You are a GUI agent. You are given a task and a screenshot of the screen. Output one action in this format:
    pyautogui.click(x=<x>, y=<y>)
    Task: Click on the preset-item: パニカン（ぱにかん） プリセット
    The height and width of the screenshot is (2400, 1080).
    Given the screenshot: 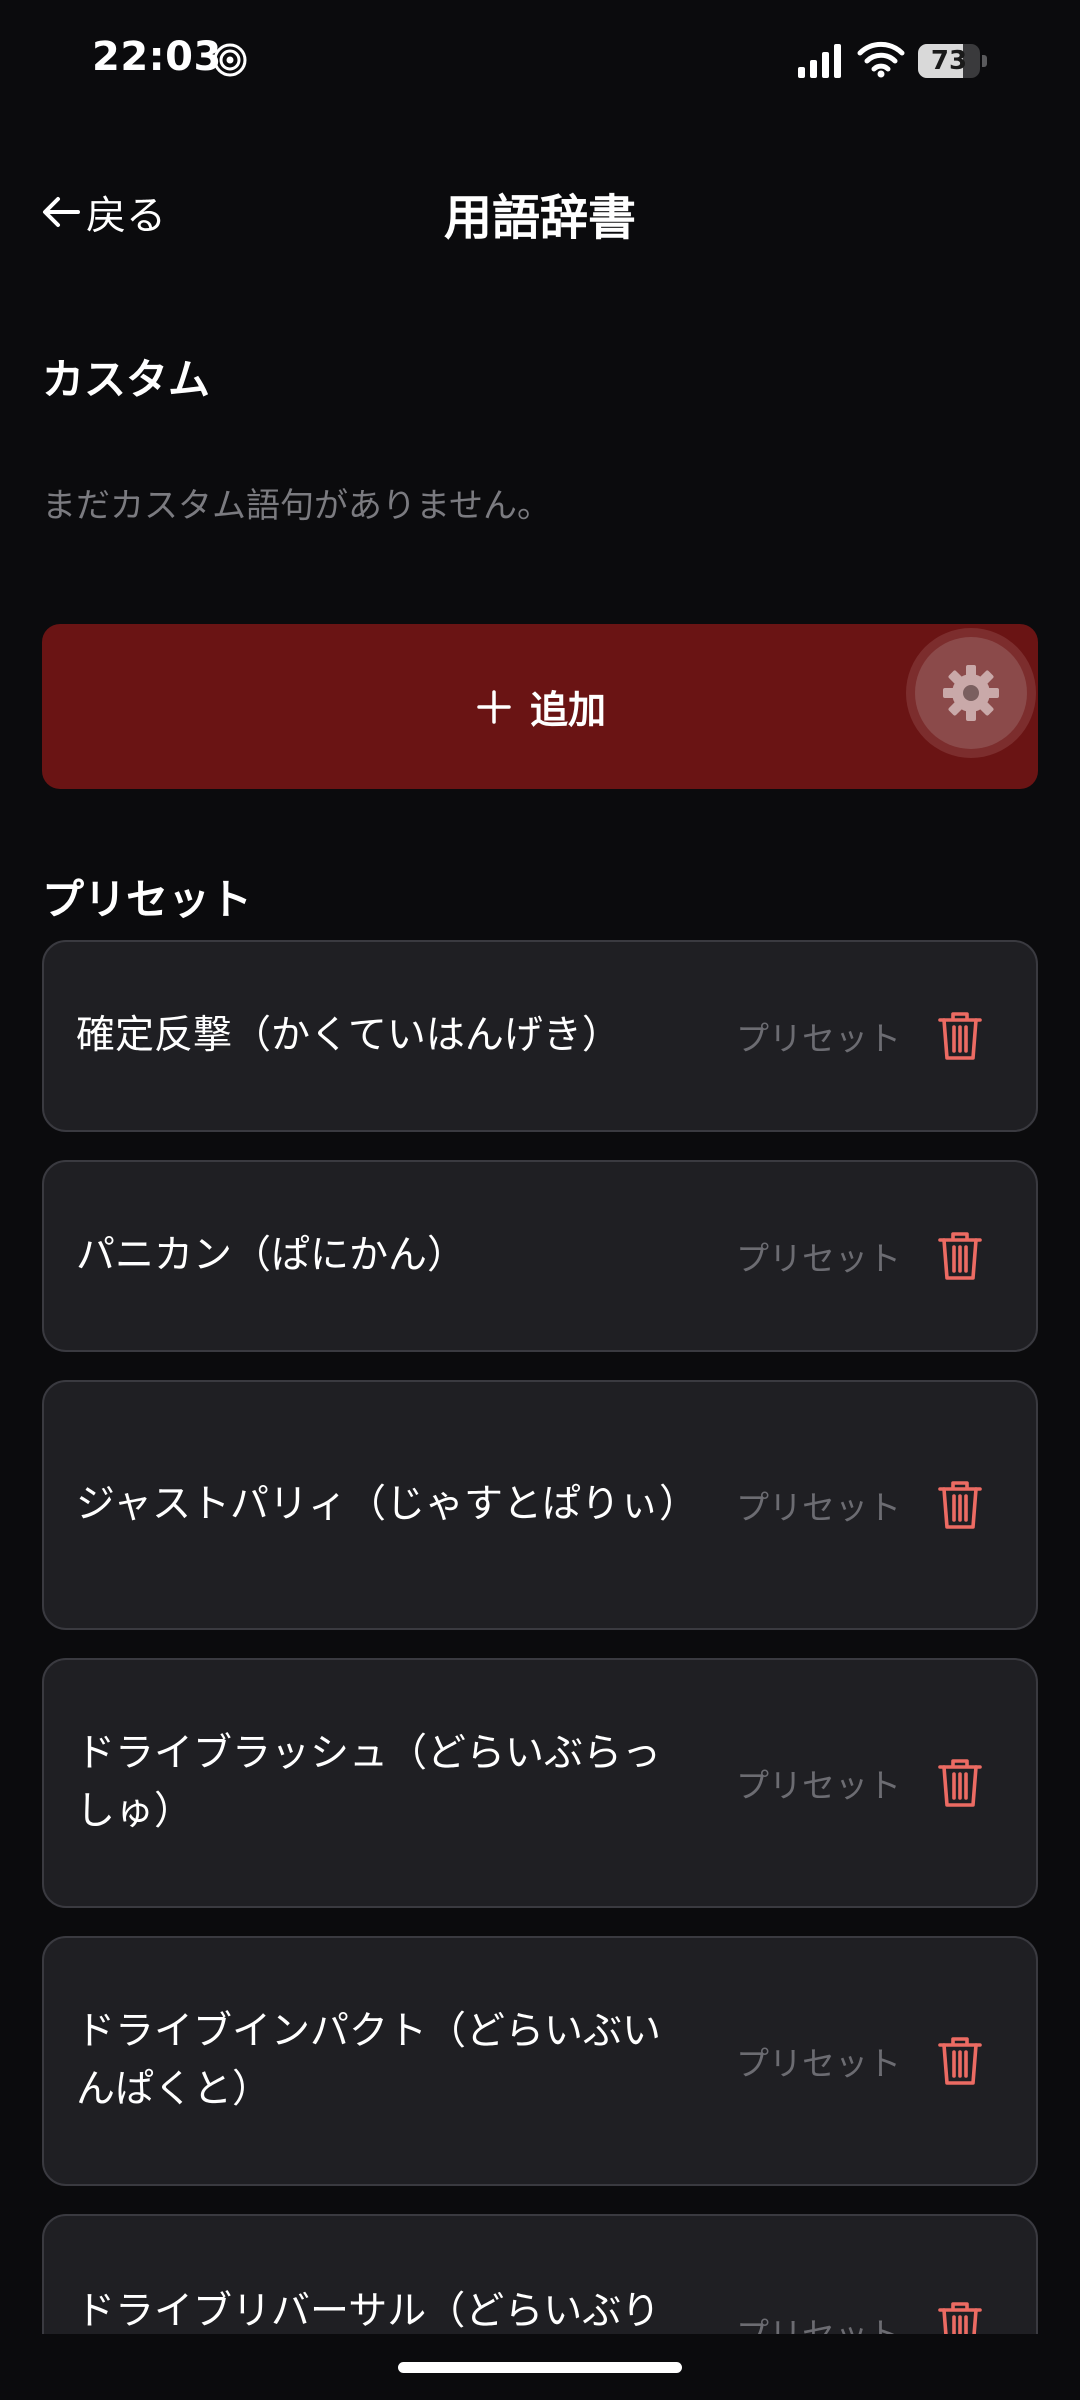 What is the action you would take?
    pyautogui.click(x=540, y=1256)
    